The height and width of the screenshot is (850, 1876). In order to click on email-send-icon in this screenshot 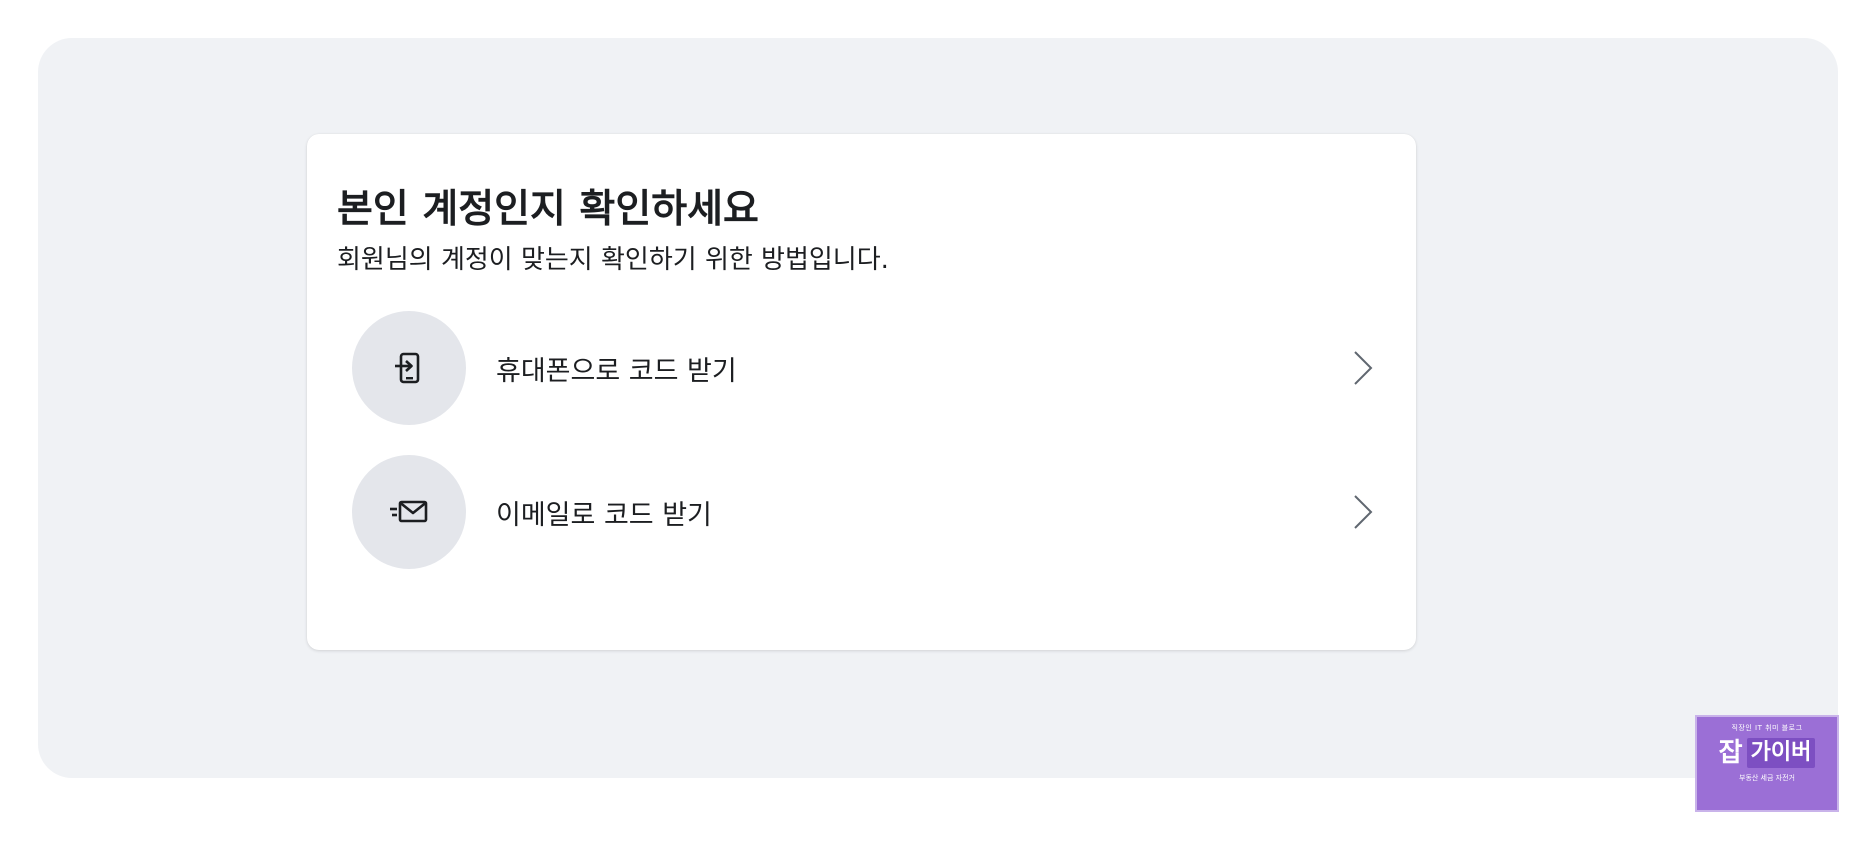, I will do `click(409, 511)`.